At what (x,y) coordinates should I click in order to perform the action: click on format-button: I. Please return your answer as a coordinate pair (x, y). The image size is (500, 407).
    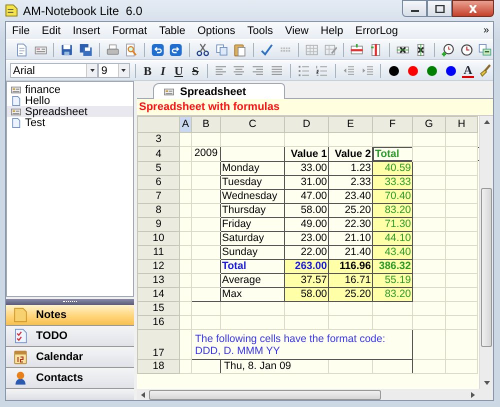
    Looking at the image, I should click on (163, 71).